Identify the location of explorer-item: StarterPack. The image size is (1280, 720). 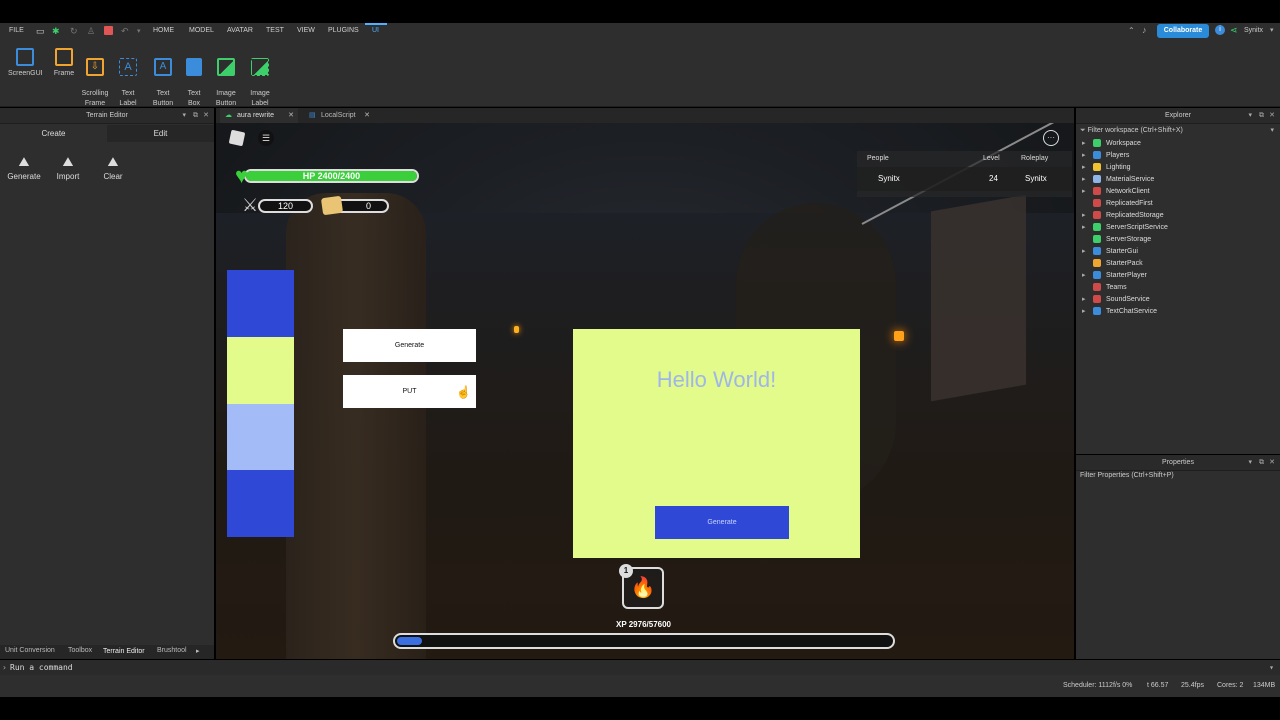
(1118, 264).